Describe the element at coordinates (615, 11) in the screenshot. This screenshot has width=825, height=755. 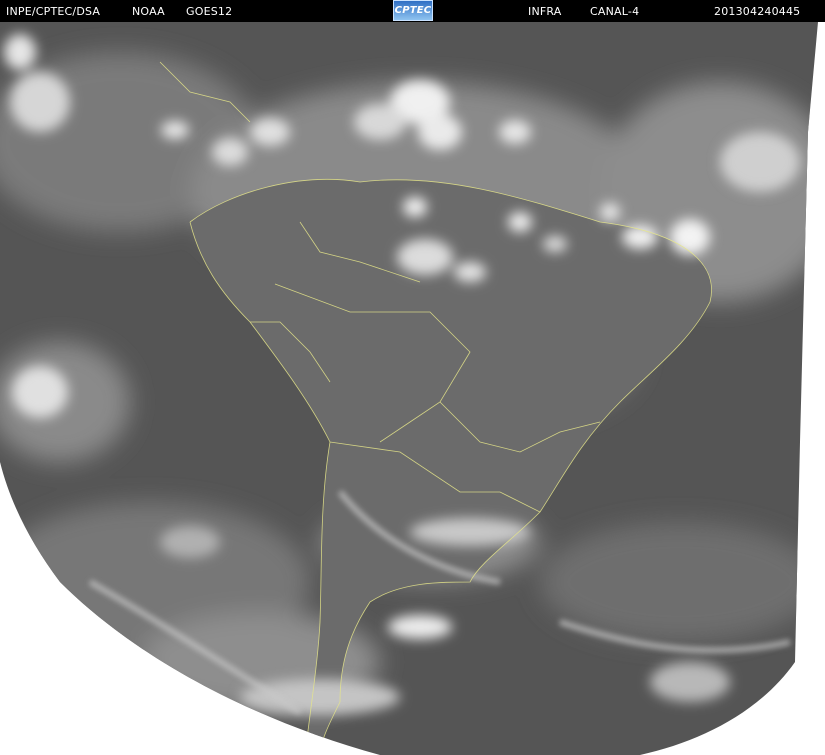
I see `channel-label: CANAL-4` at that location.